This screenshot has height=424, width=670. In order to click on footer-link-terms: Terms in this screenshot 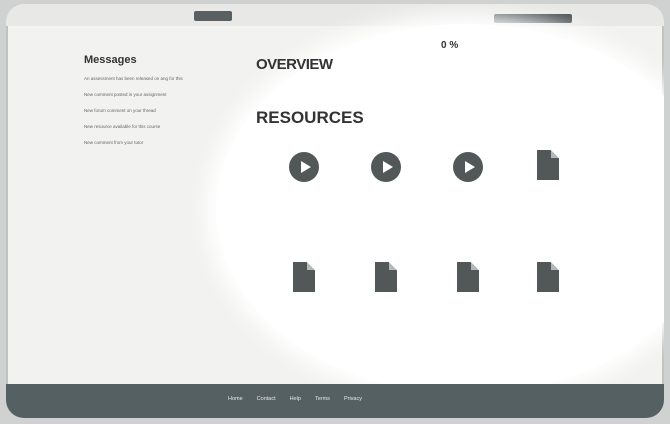, I will do `click(322, 399)`.